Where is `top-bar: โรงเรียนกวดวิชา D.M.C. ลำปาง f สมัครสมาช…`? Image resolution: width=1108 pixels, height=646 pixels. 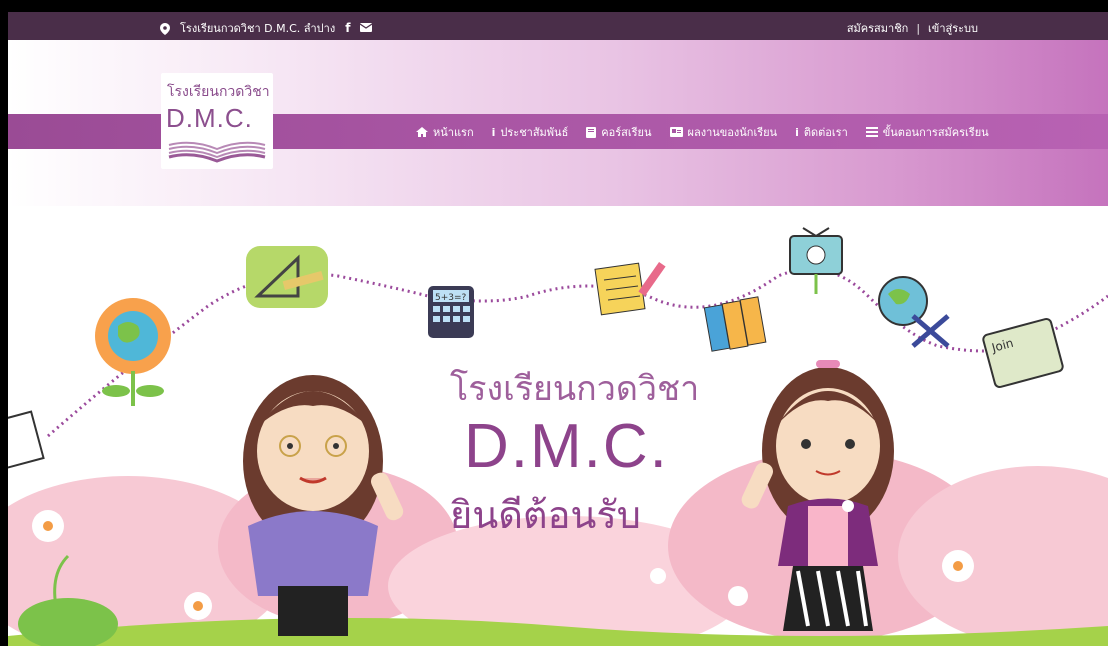 top-bar: โรงเรียนกวดวิชา D.M.C. ลำปาง f สมัครสมาช… is located at coordinates (558, 26).